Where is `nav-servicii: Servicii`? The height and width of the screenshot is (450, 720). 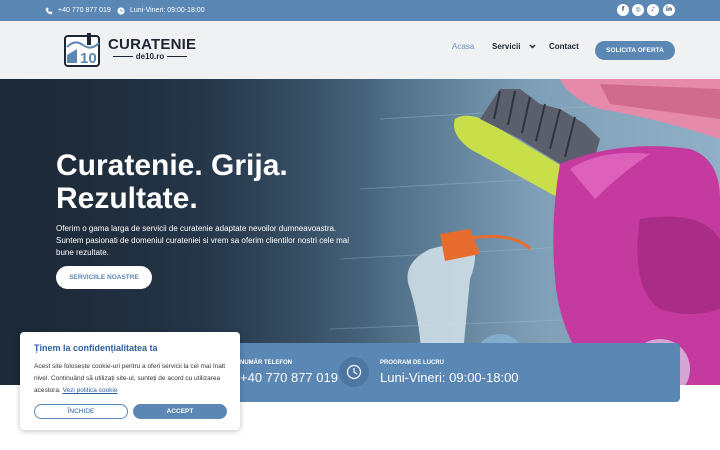 nav-servicii: Servicii is located at coordinates (514, 46).